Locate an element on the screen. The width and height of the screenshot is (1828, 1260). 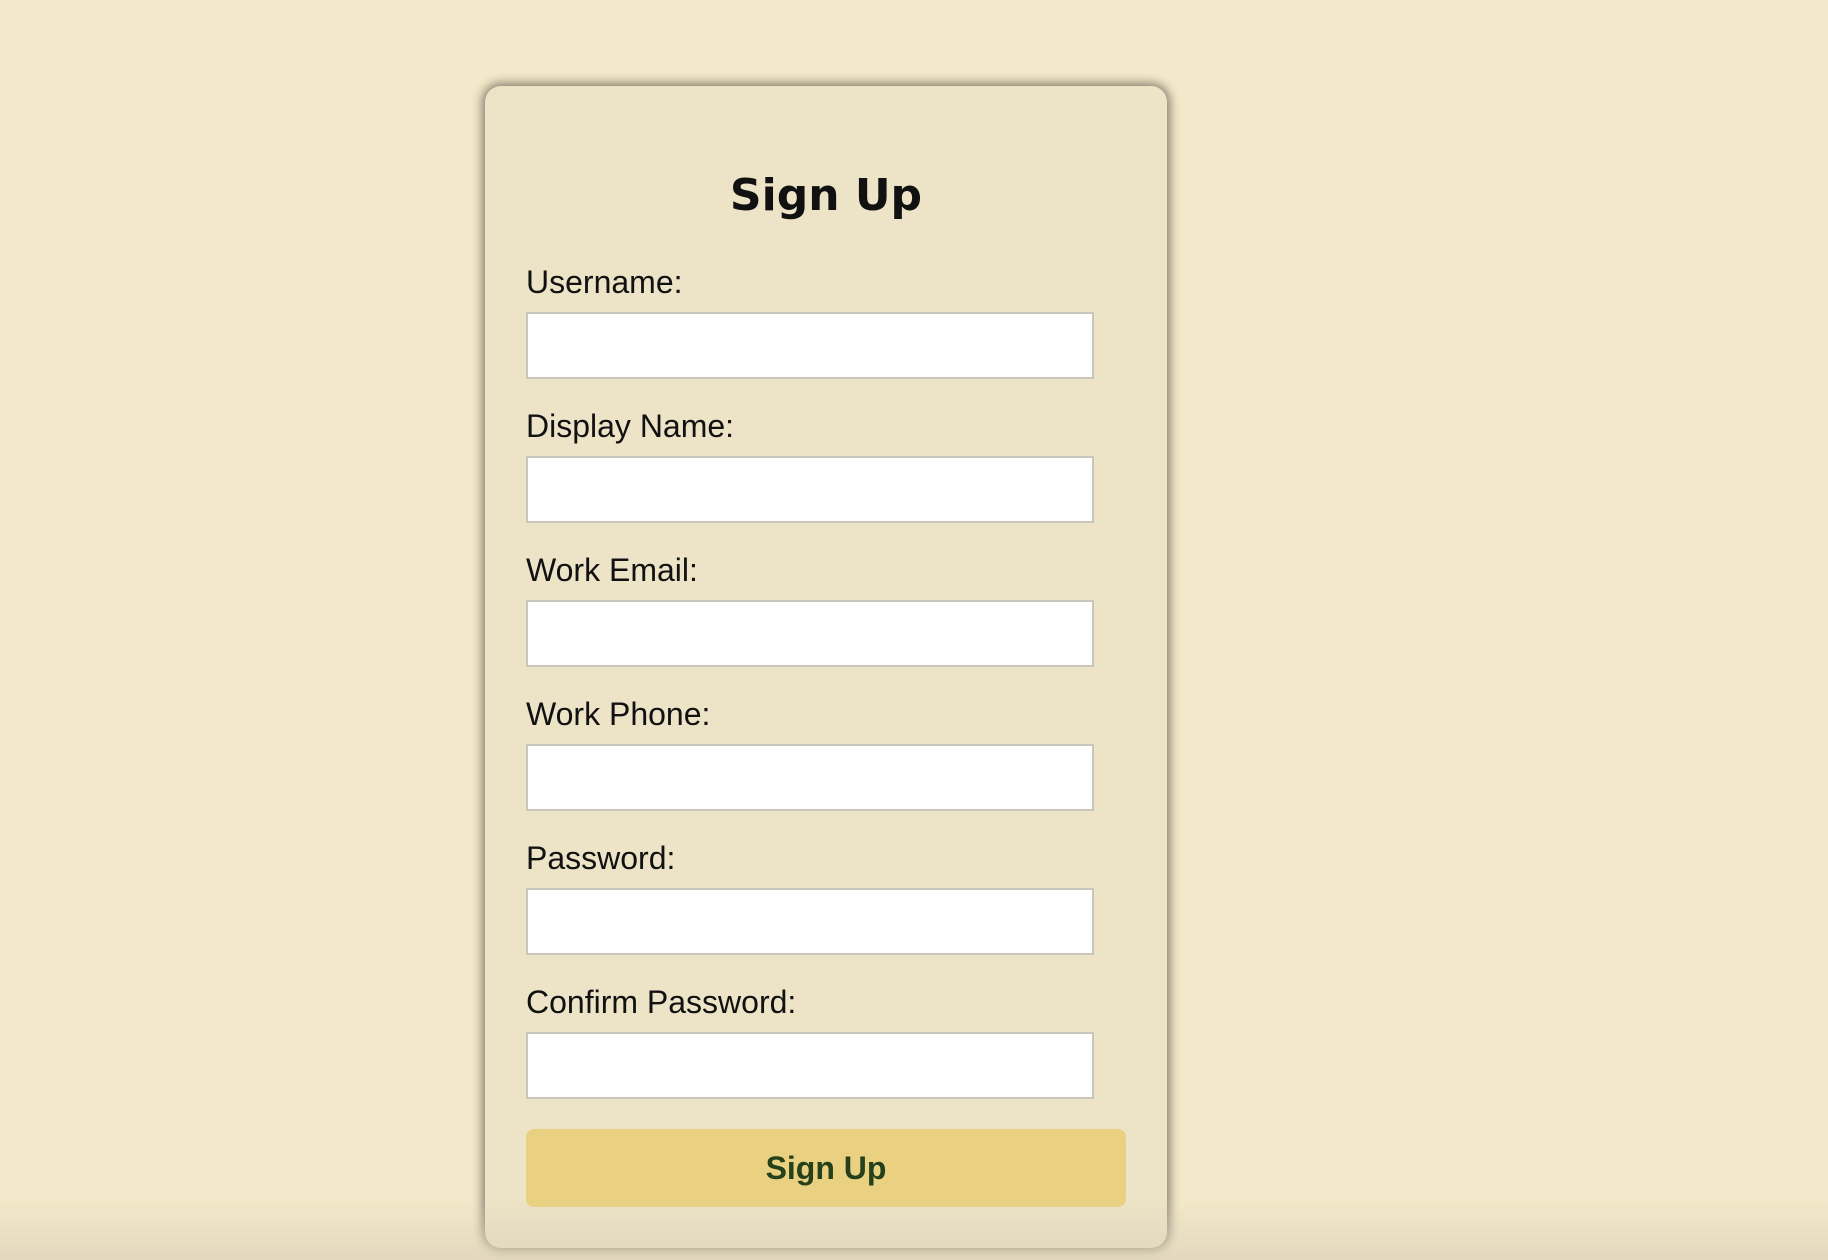
username-input is located at coordinates (810, 345).